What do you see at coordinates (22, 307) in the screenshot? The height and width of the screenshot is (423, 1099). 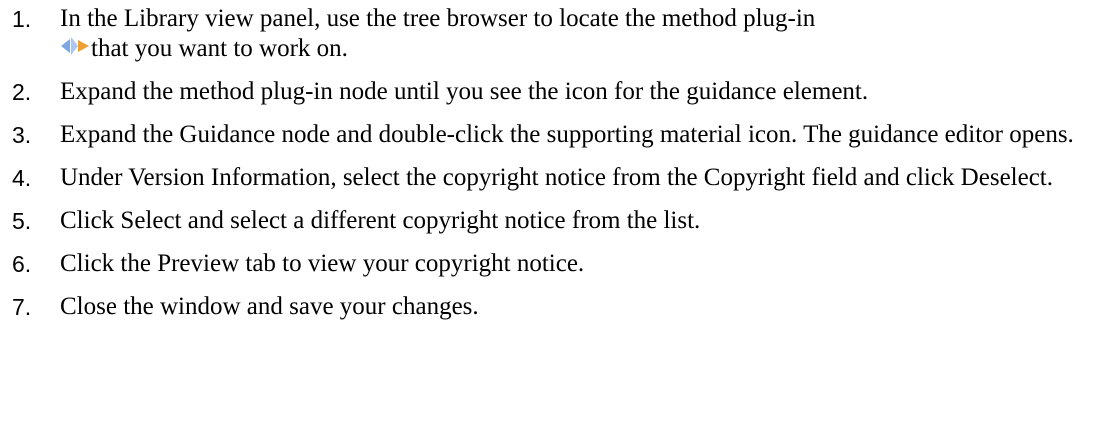 I see `step-number: 7.` at bounding box center [22, 307].